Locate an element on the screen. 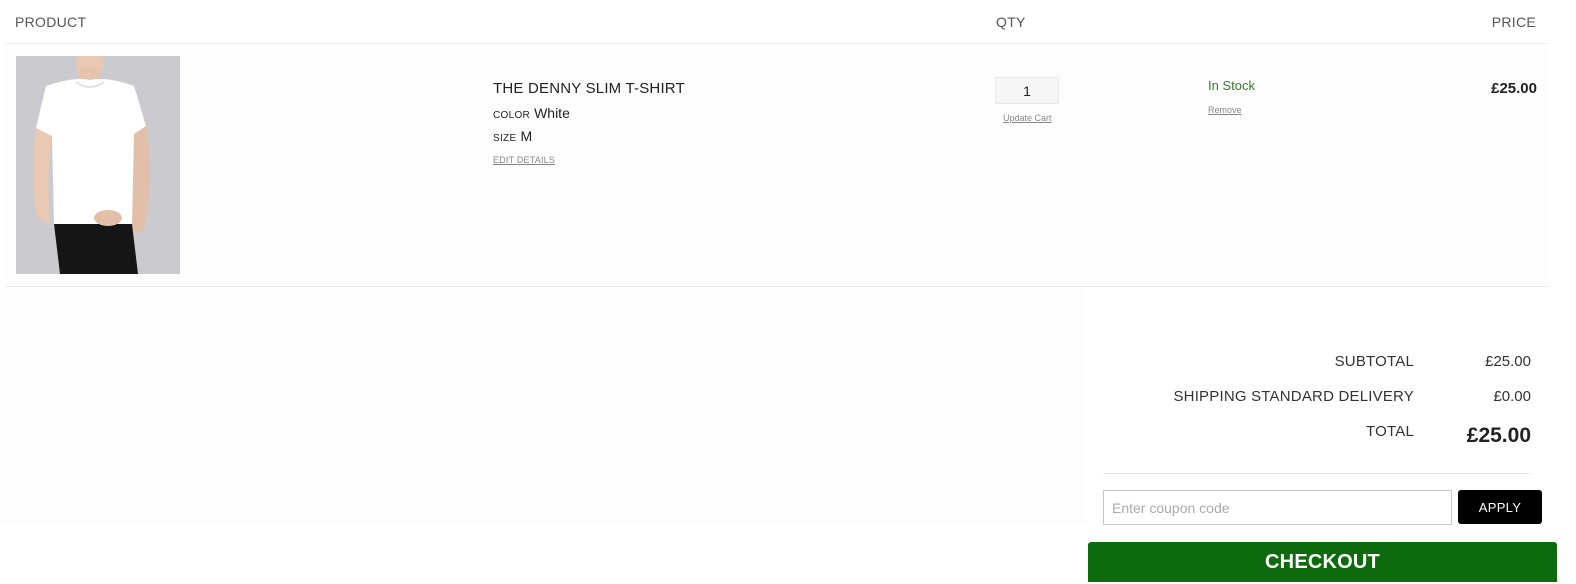 The width and height of the screenshot is (1576, 584). coupon-input is located at coordinates (1277, 507).